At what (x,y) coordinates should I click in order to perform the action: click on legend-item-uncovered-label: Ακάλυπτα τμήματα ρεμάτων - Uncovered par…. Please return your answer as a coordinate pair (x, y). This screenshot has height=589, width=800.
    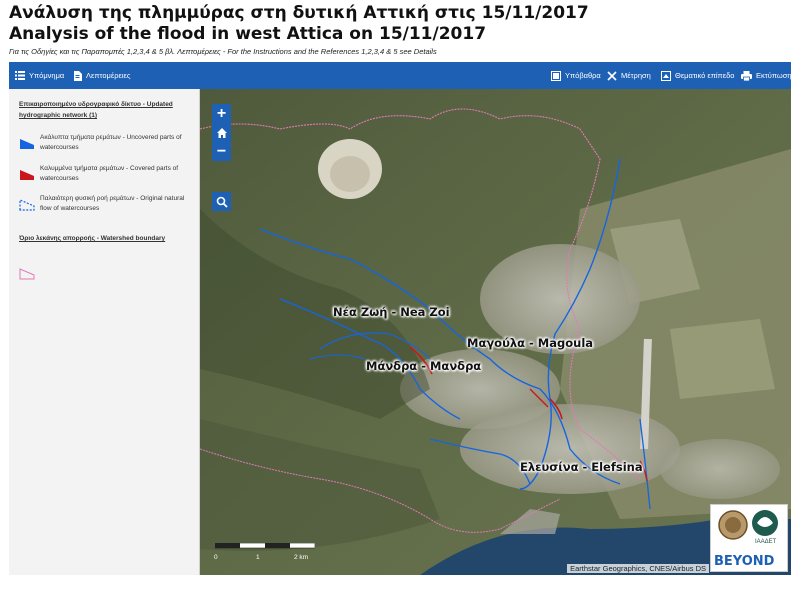
    Looking at the image, I should click on (111, 142).